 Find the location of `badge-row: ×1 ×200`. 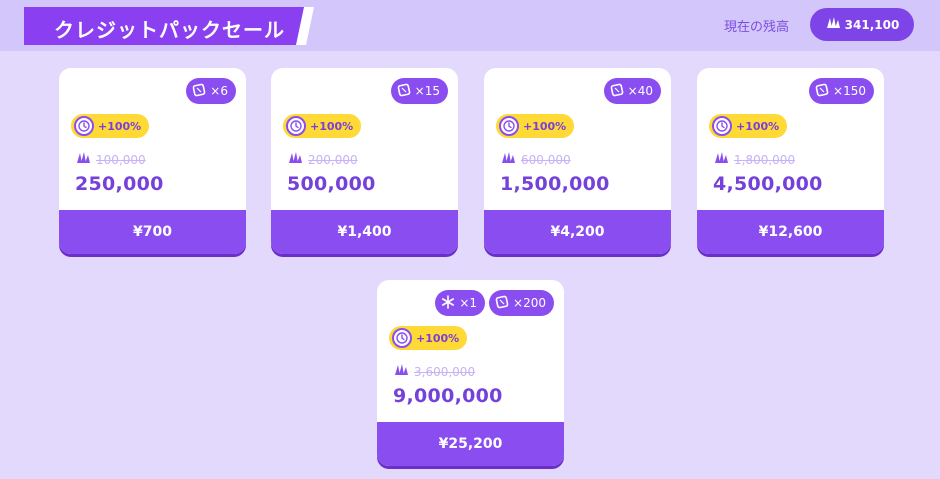

badge-row: ×1 ×200 is located at coordinates (494, 303).